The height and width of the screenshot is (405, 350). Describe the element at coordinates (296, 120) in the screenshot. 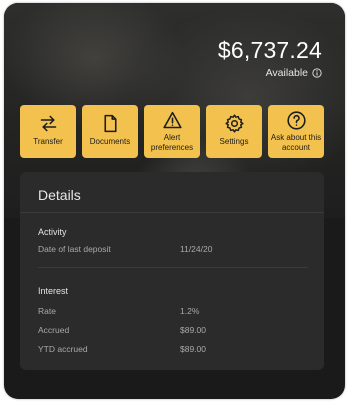

I see `question-icon` at that location.